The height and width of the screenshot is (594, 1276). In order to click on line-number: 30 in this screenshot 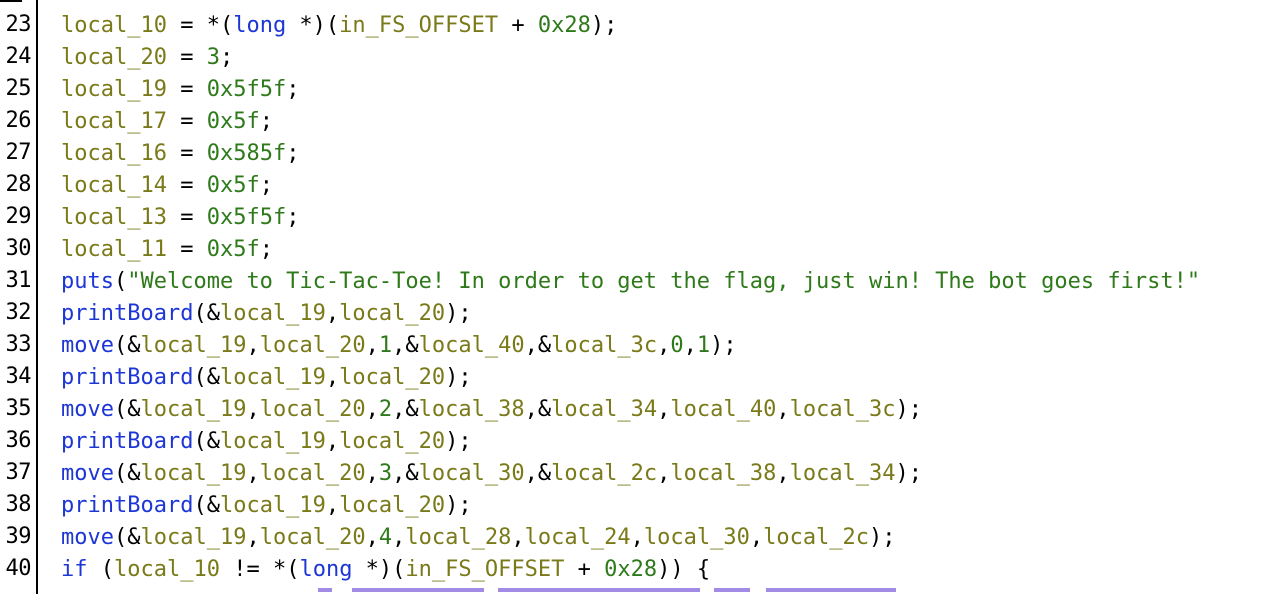, I will do `click(18, 248)`.